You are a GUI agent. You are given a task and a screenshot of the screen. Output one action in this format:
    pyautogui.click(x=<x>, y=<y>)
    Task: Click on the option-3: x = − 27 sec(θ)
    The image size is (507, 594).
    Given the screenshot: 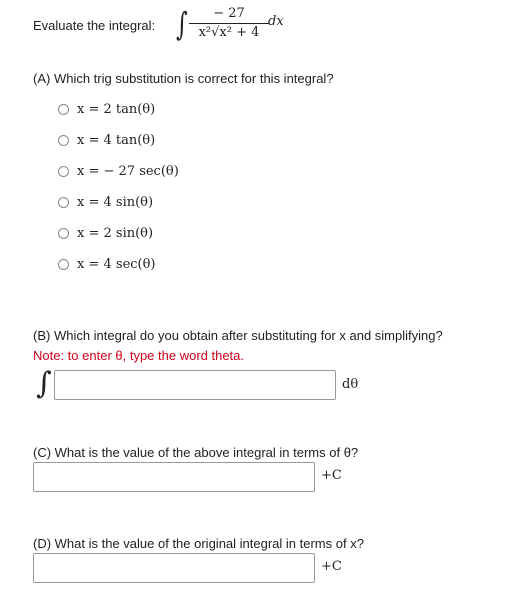 What is the action you would take?
    pyautogui.click(x=118, y=171)
    